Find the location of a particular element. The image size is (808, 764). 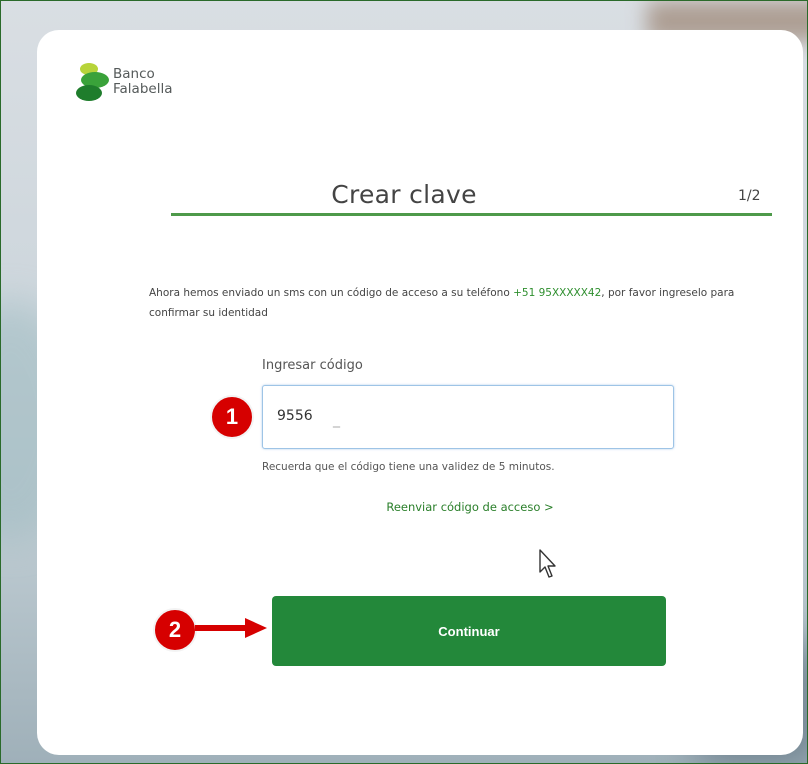

title-underline is located at coordinates (471, 214).